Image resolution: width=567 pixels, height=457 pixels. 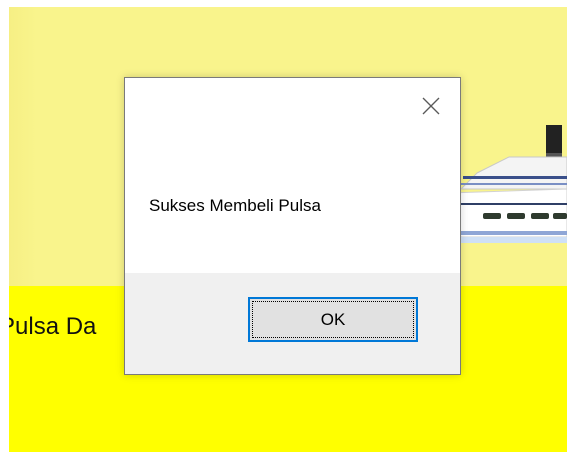 I want to click on header-edge, so click(x=23, y=146).